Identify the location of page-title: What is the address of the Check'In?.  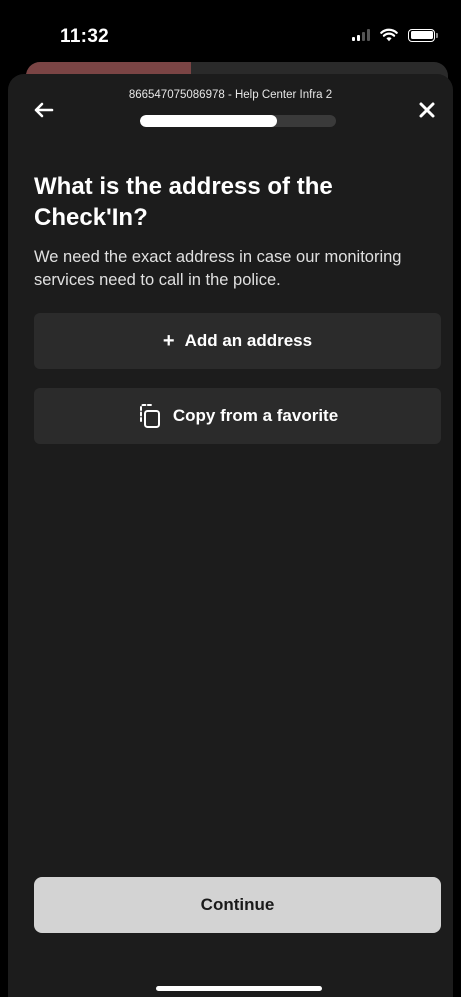
(183, 202).